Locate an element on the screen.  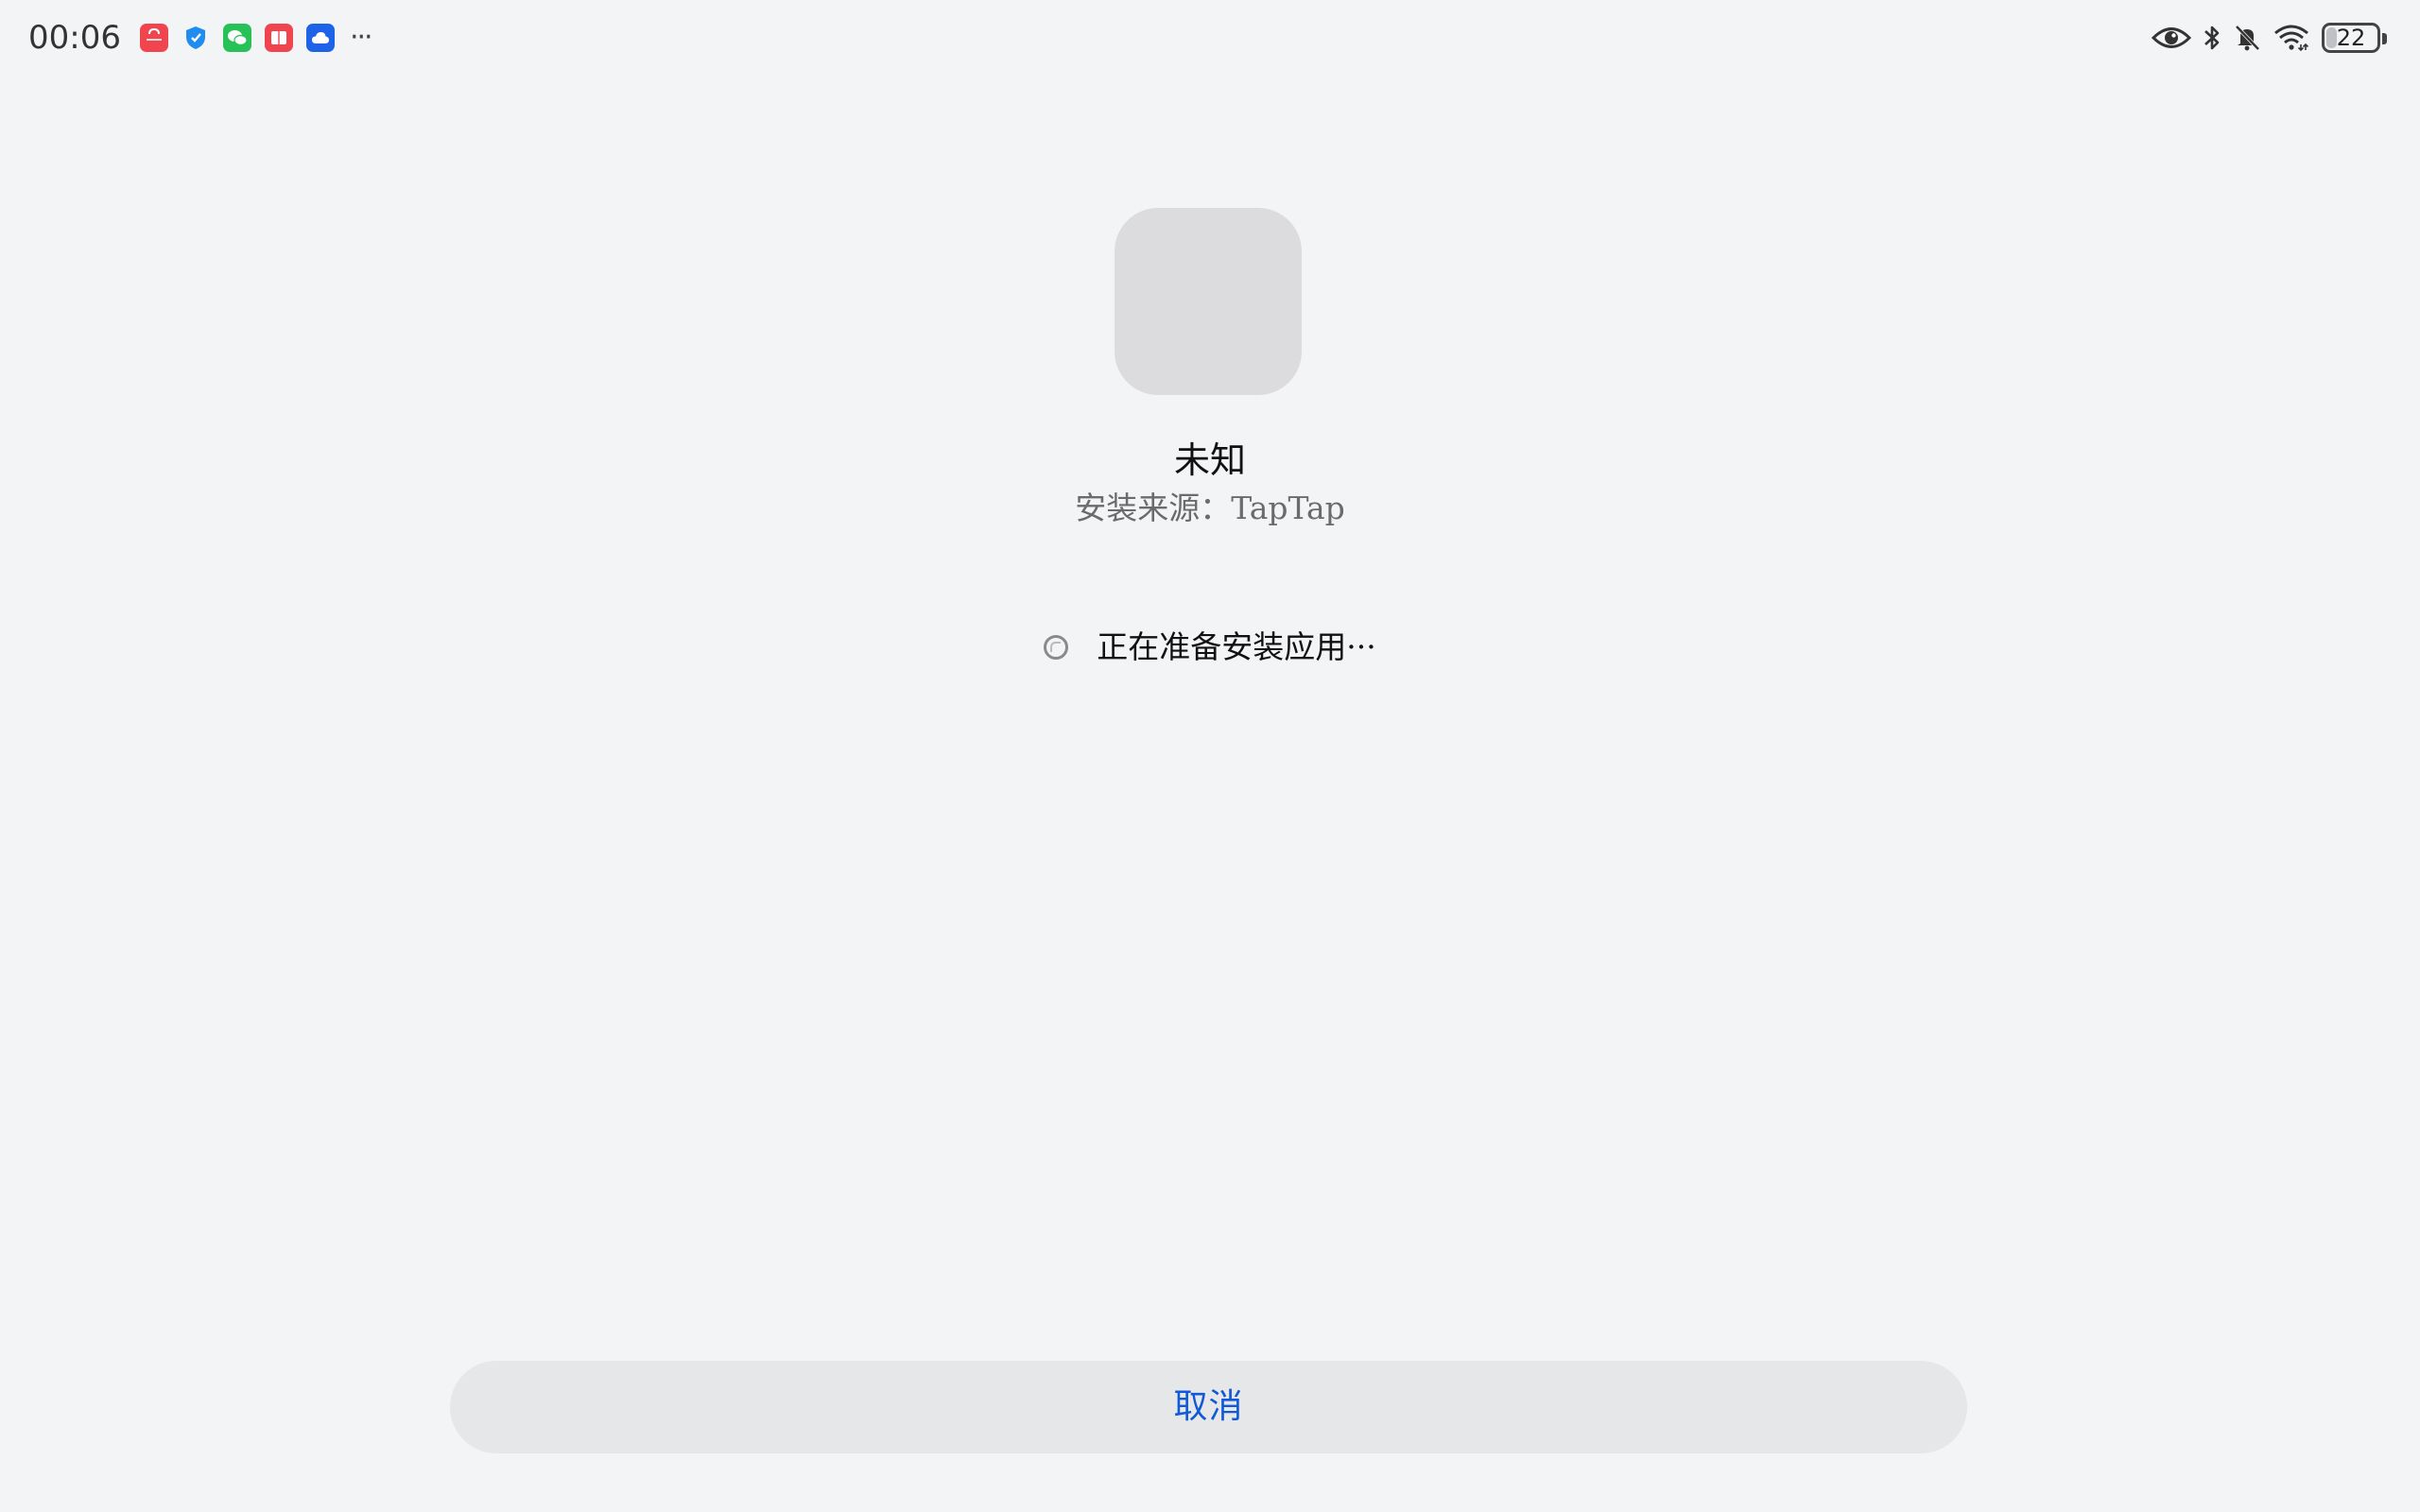
wifi-icon is located at coordinates (2291, 38).